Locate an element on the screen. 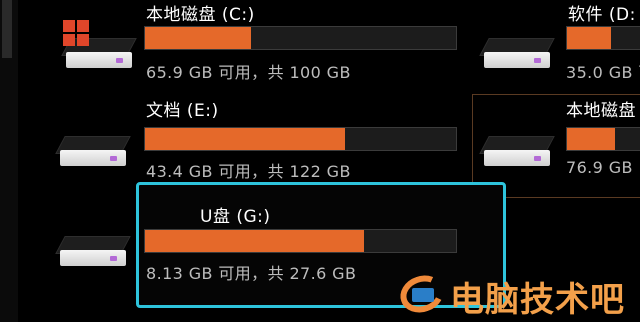 The height and width of the screenshot is (322, 640). drive-free-space: 35.0 GB 可 is located at coordinates (603, 72).